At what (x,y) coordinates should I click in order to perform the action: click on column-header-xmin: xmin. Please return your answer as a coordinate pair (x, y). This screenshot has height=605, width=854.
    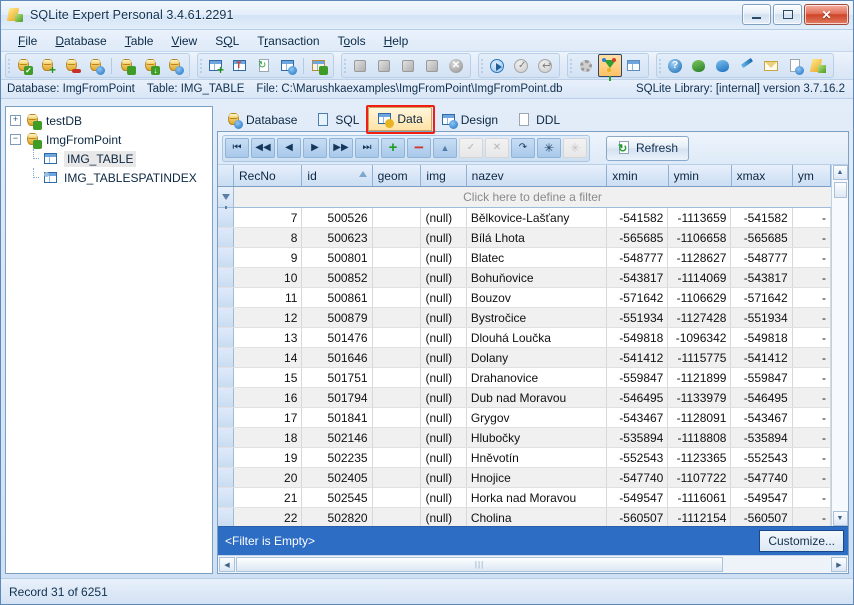
    Looking at the image, I should click on (638, 175).